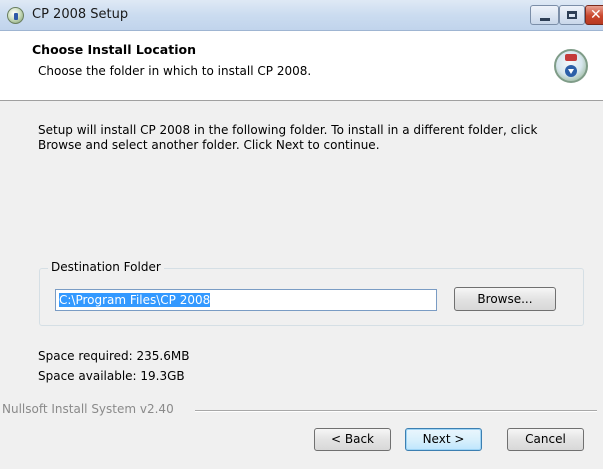 This screenshot has width=603, height=469. What do you see at coordinates (545, 439) in the screenshot?
I see `cancel-button: Cancel` at bounding box center [545, 439].